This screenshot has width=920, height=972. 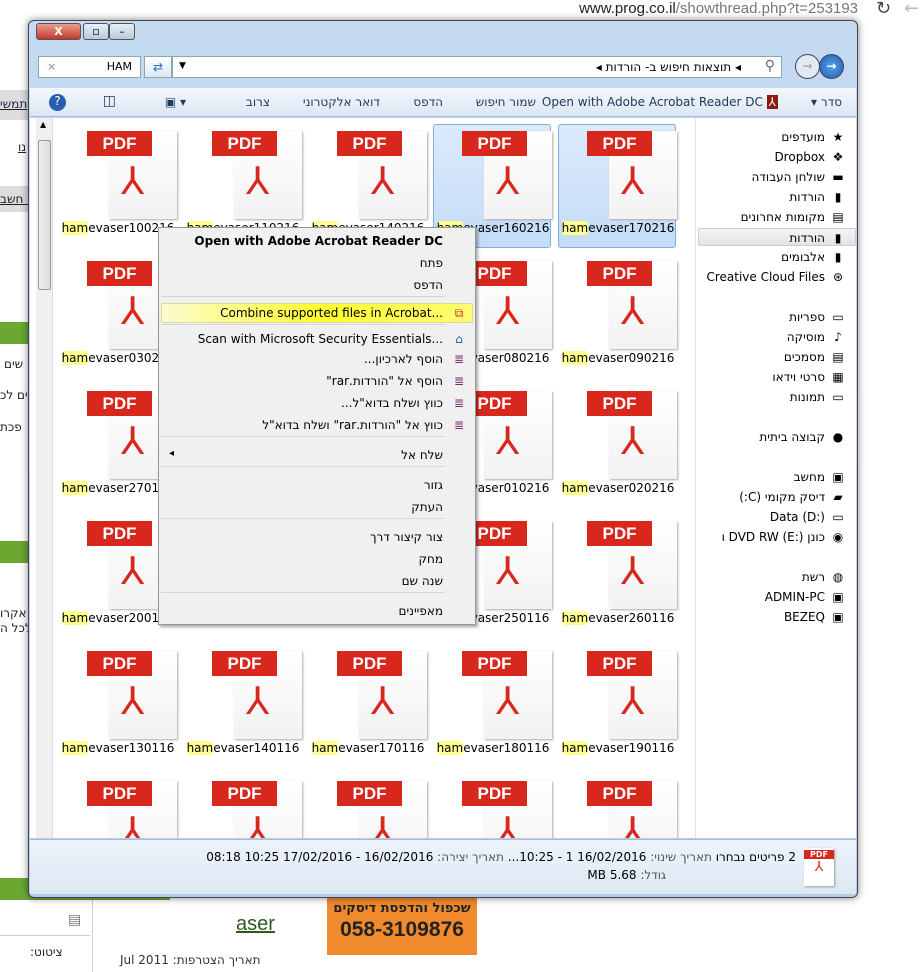 What do you see at coordinates (57, 102) in the screenshot?
I see `help-icon: ?` at bounding box center [57, 102].